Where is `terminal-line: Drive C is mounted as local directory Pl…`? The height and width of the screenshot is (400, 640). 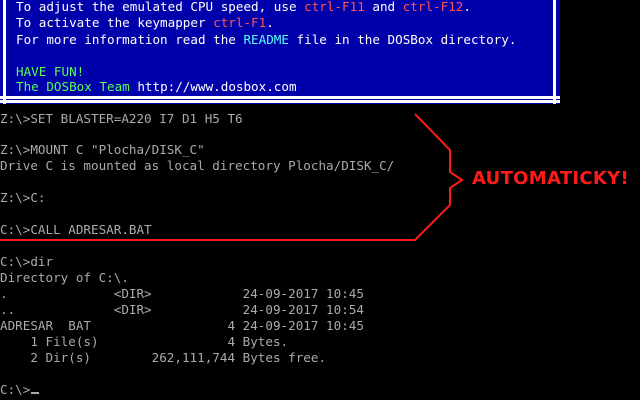 terminal-line: Drive C is mounted as local directory Pl… is located at coordinates (197, 165).